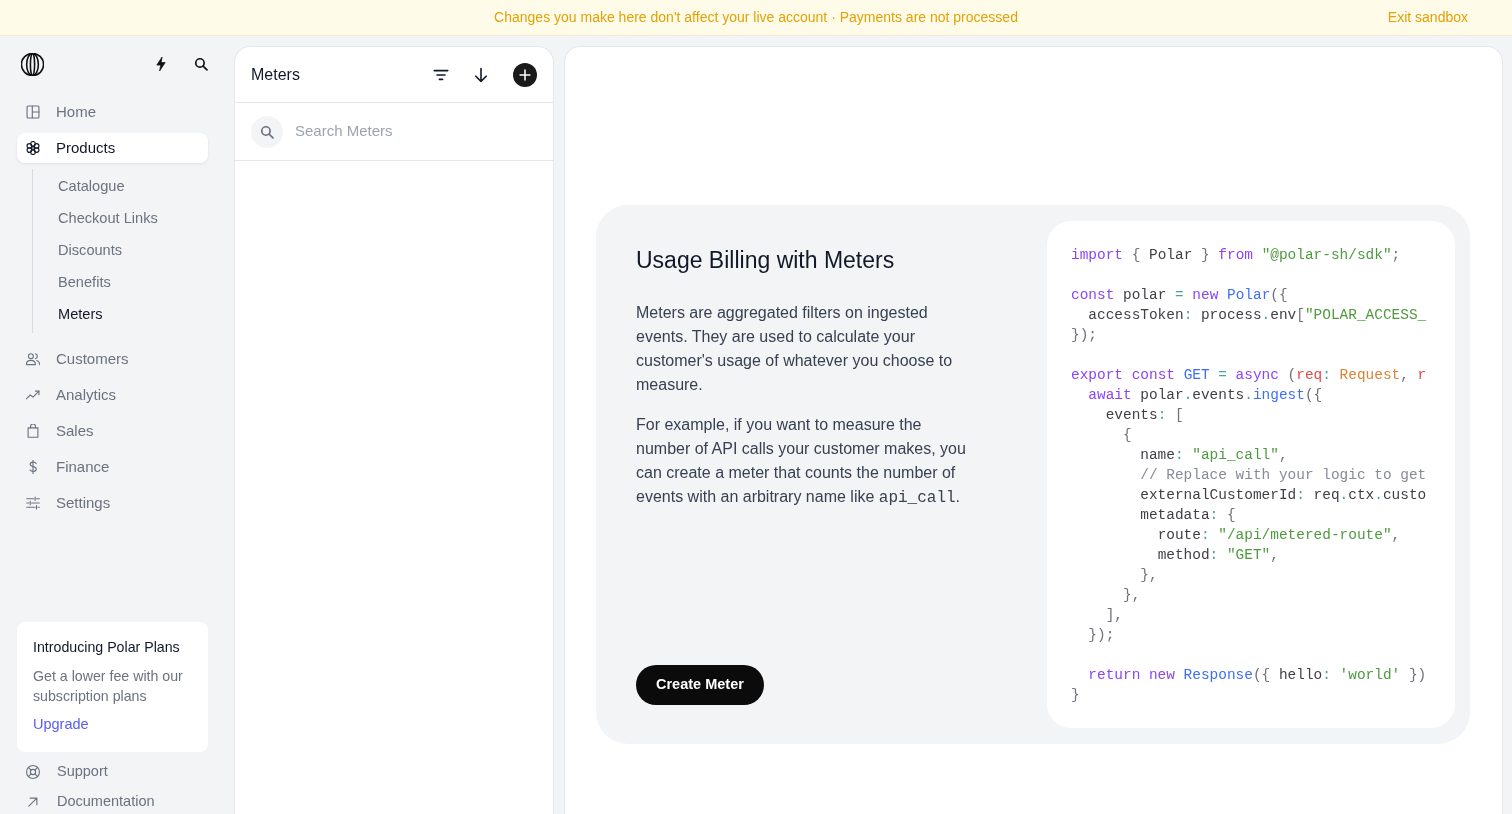 This screenshot has height=814, width=1512. Describe the element at coordinates (1236, 255) in the screenshot. I see `code-line: import { Polar } from "@polar-sh/sdk";` at that location.